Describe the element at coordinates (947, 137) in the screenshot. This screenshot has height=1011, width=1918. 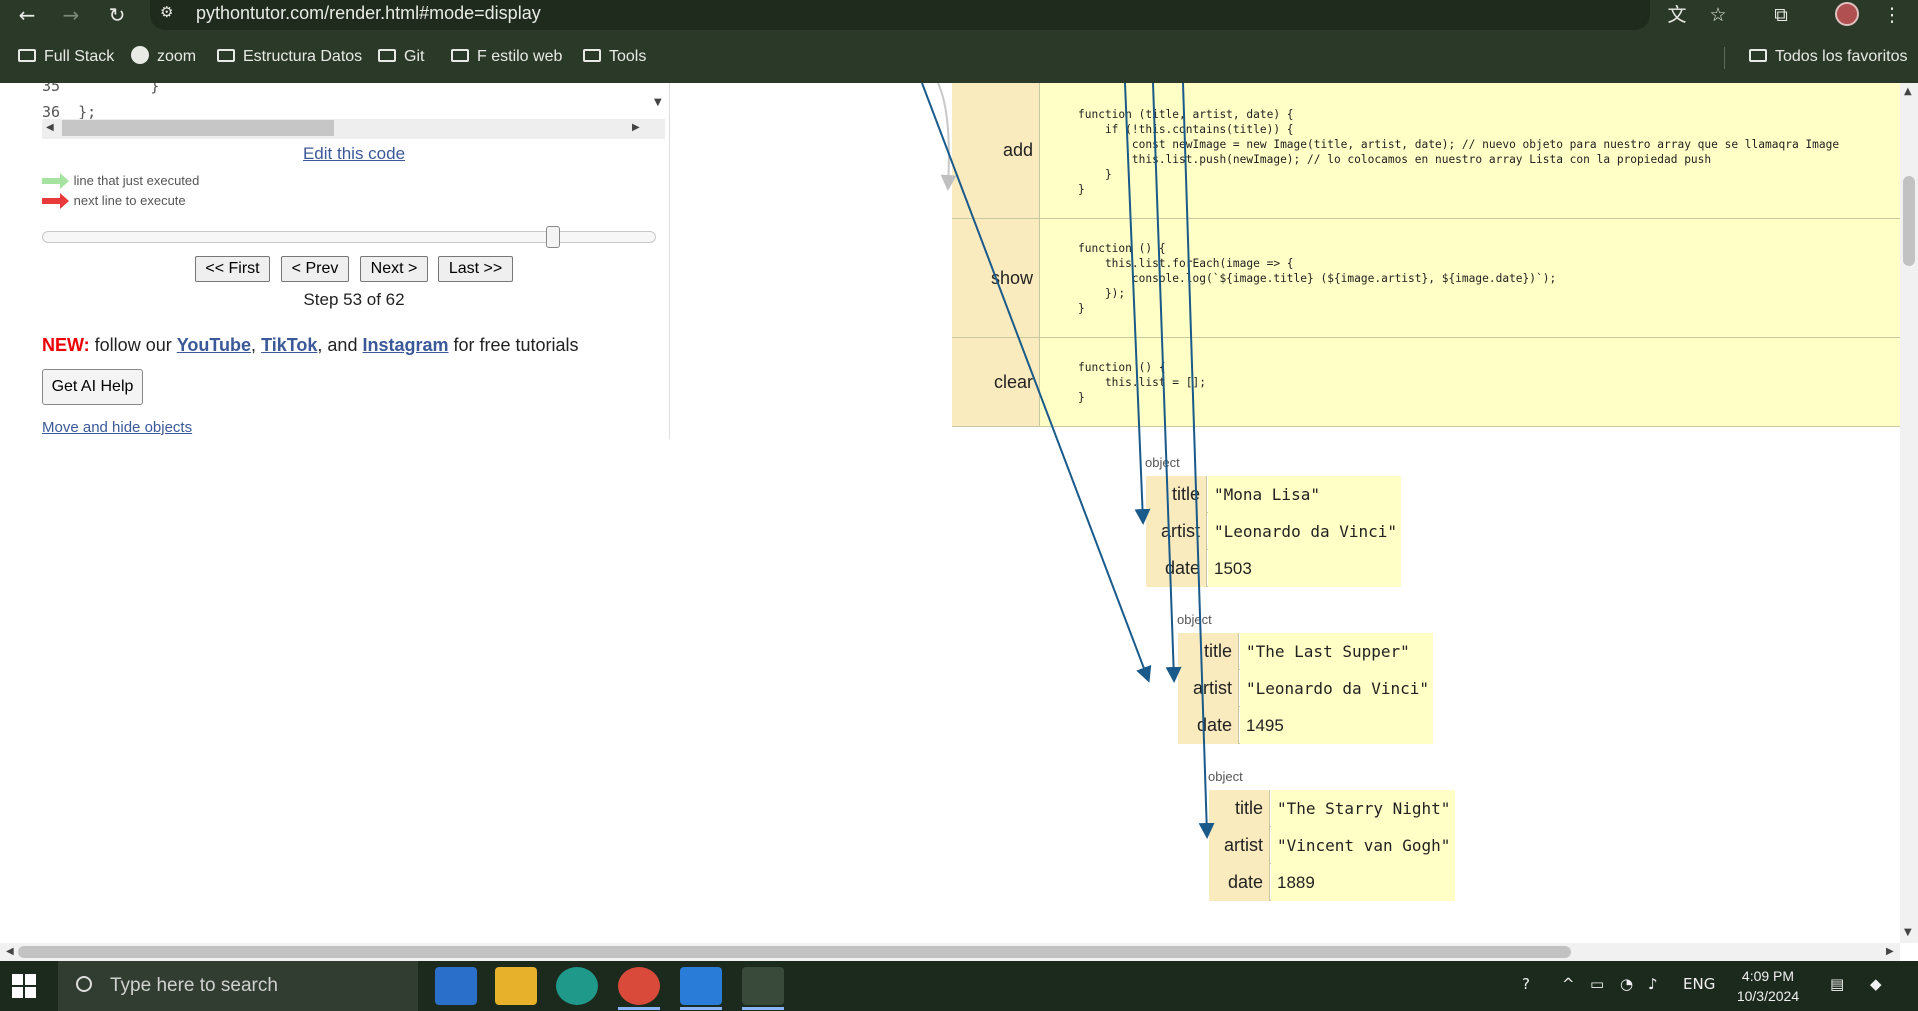
I see `pointer-arrow-gray` at that location.